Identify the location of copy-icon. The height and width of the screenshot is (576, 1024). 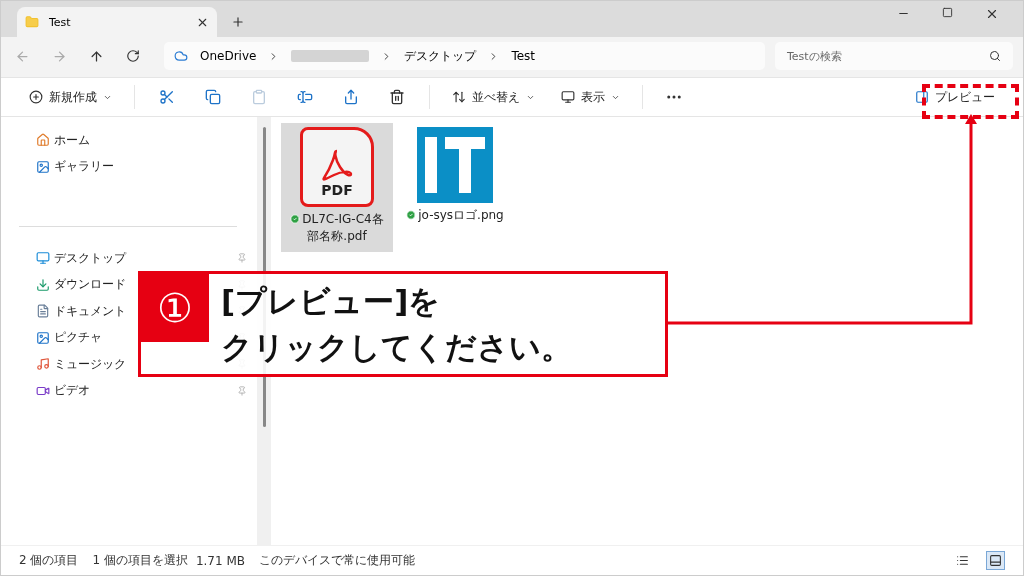
(213, 97).